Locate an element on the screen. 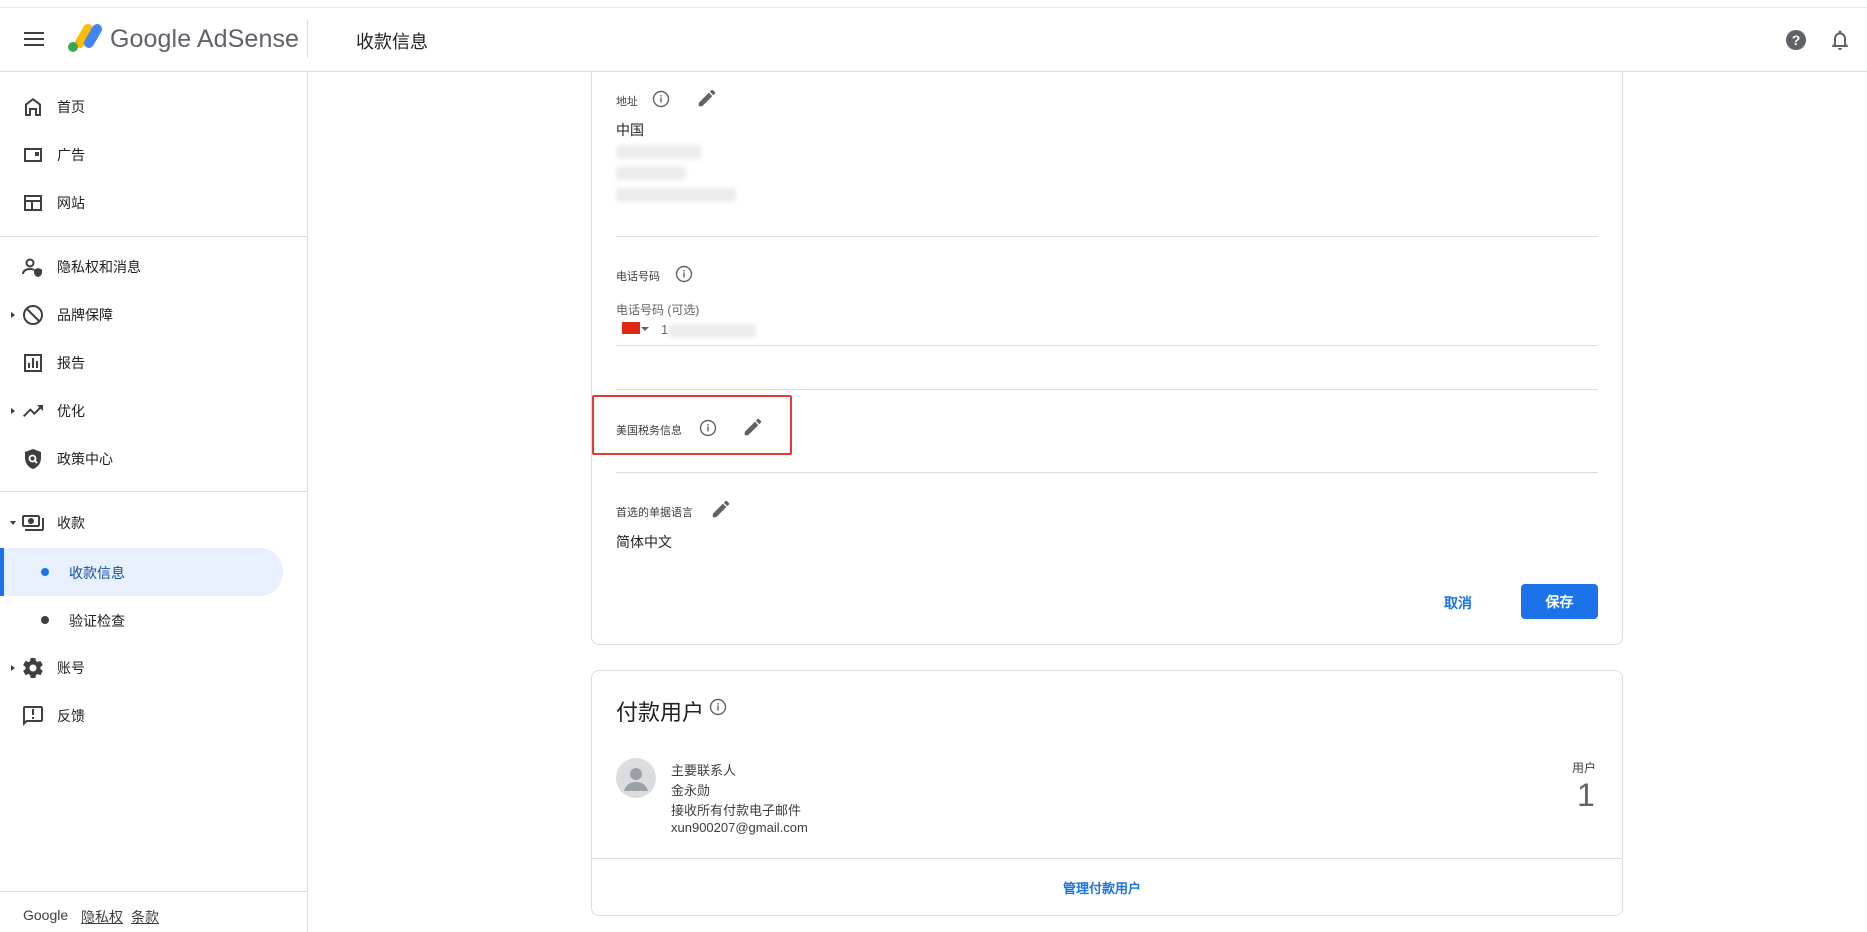 The height and width of the screenshot is (932, 1867). china-flag-icon is located at coordinates (631, 328).